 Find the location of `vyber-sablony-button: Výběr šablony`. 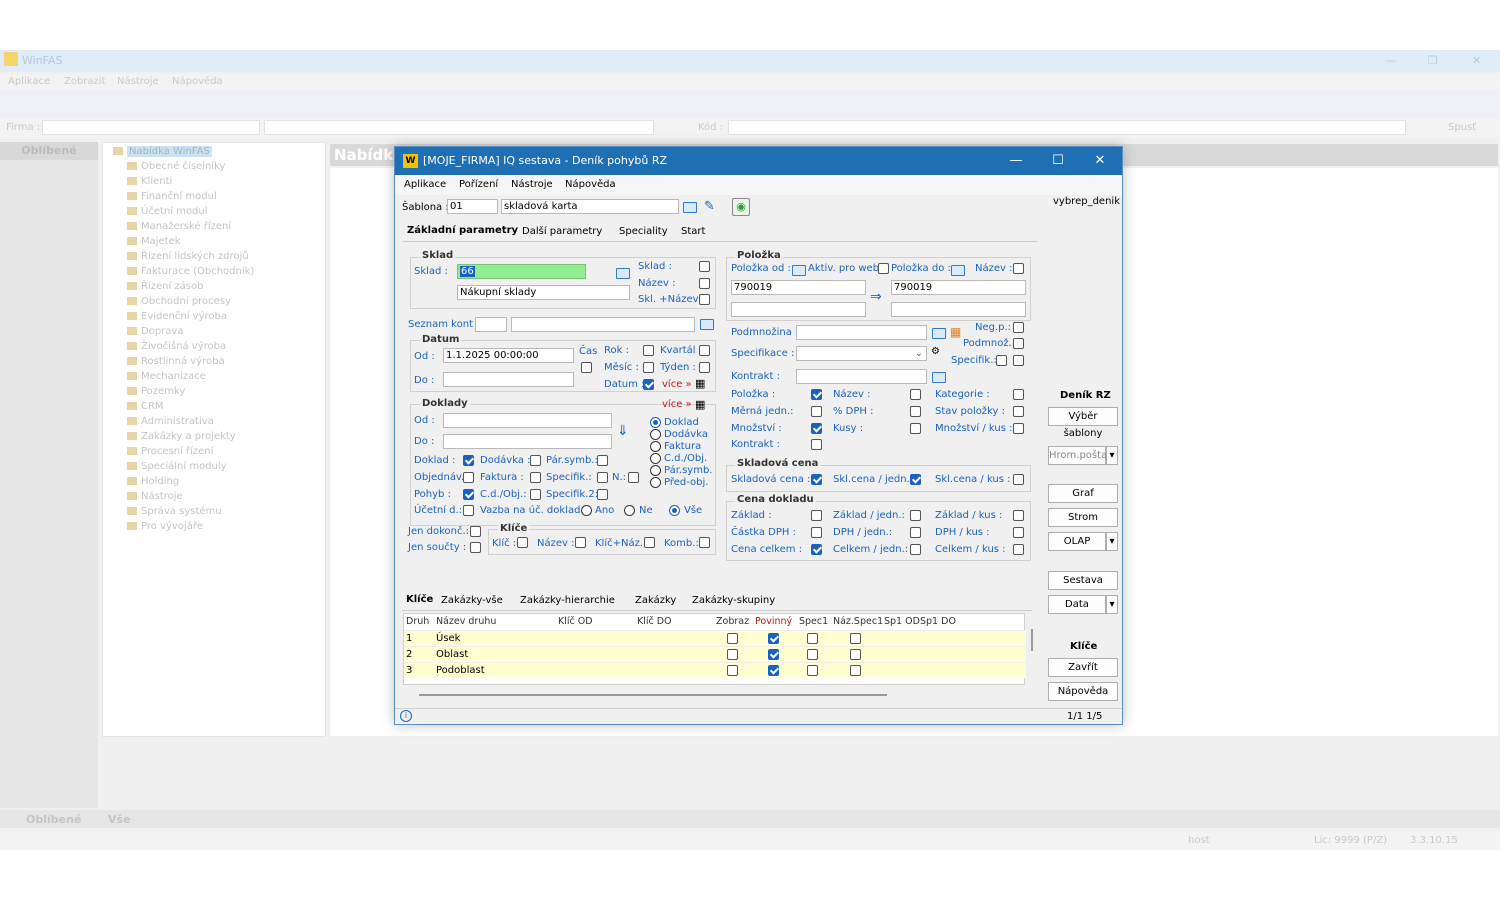

vyber-sablony-button: Výběr šablony is located at coordinates (1083, 423).